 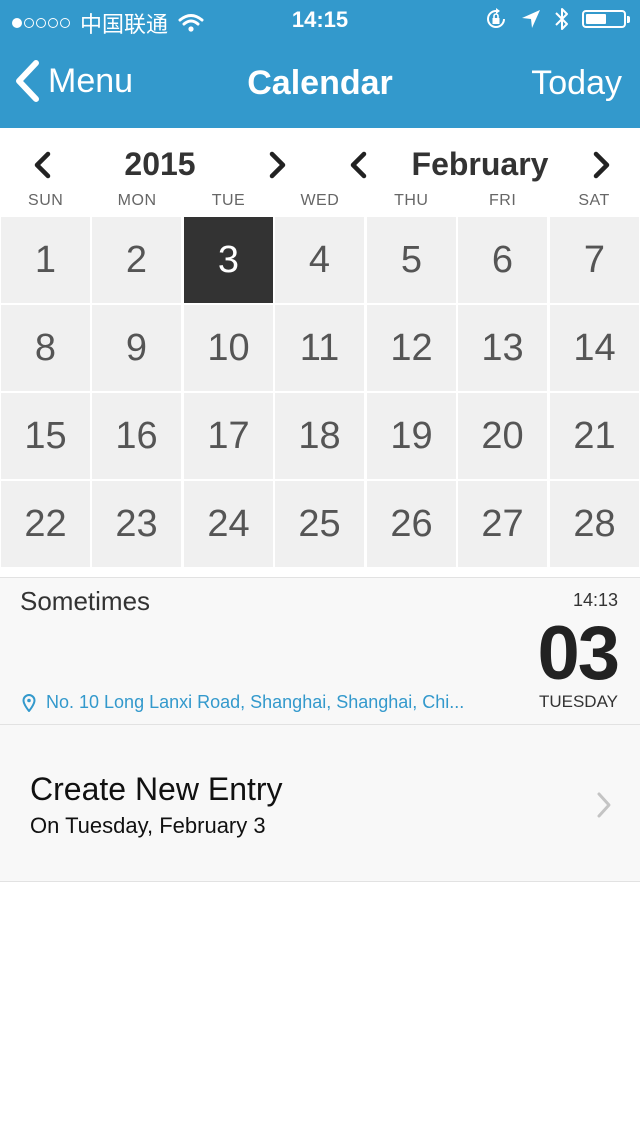 What do you see at coordinates (320, 200) in the screenshot?
I see `weekday-label: WED` at bounding box center [320, 200].